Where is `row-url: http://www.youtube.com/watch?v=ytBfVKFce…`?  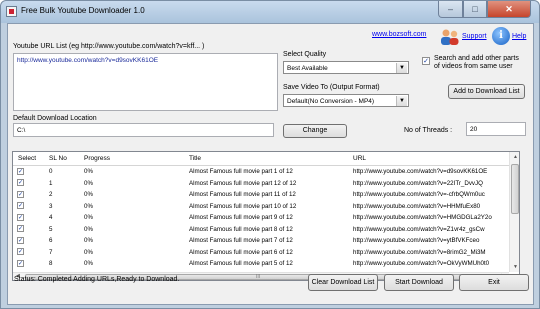 row-url: http://www.youtube.com/watch?v=ytBfVKFce… is located at coordinates (416, 240).